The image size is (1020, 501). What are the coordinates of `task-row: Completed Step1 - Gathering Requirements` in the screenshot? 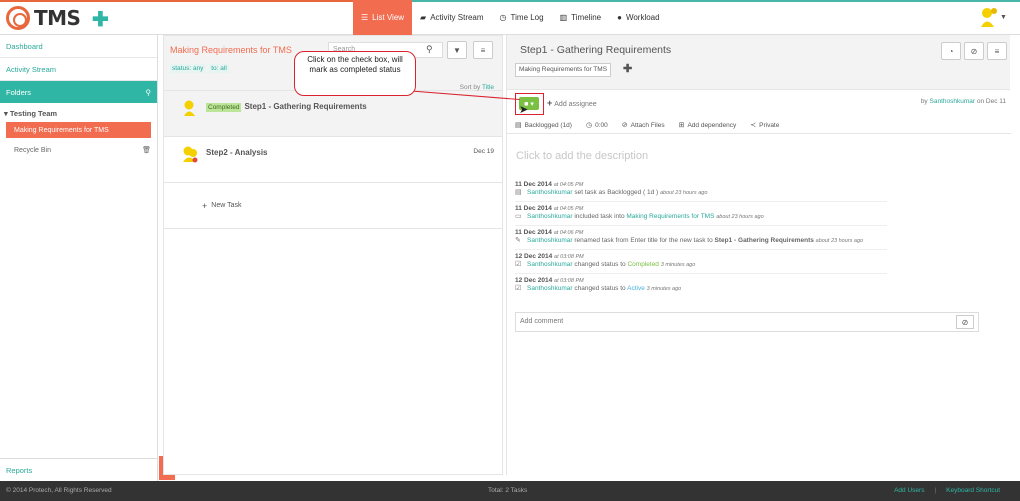 It's located at (333, 114).